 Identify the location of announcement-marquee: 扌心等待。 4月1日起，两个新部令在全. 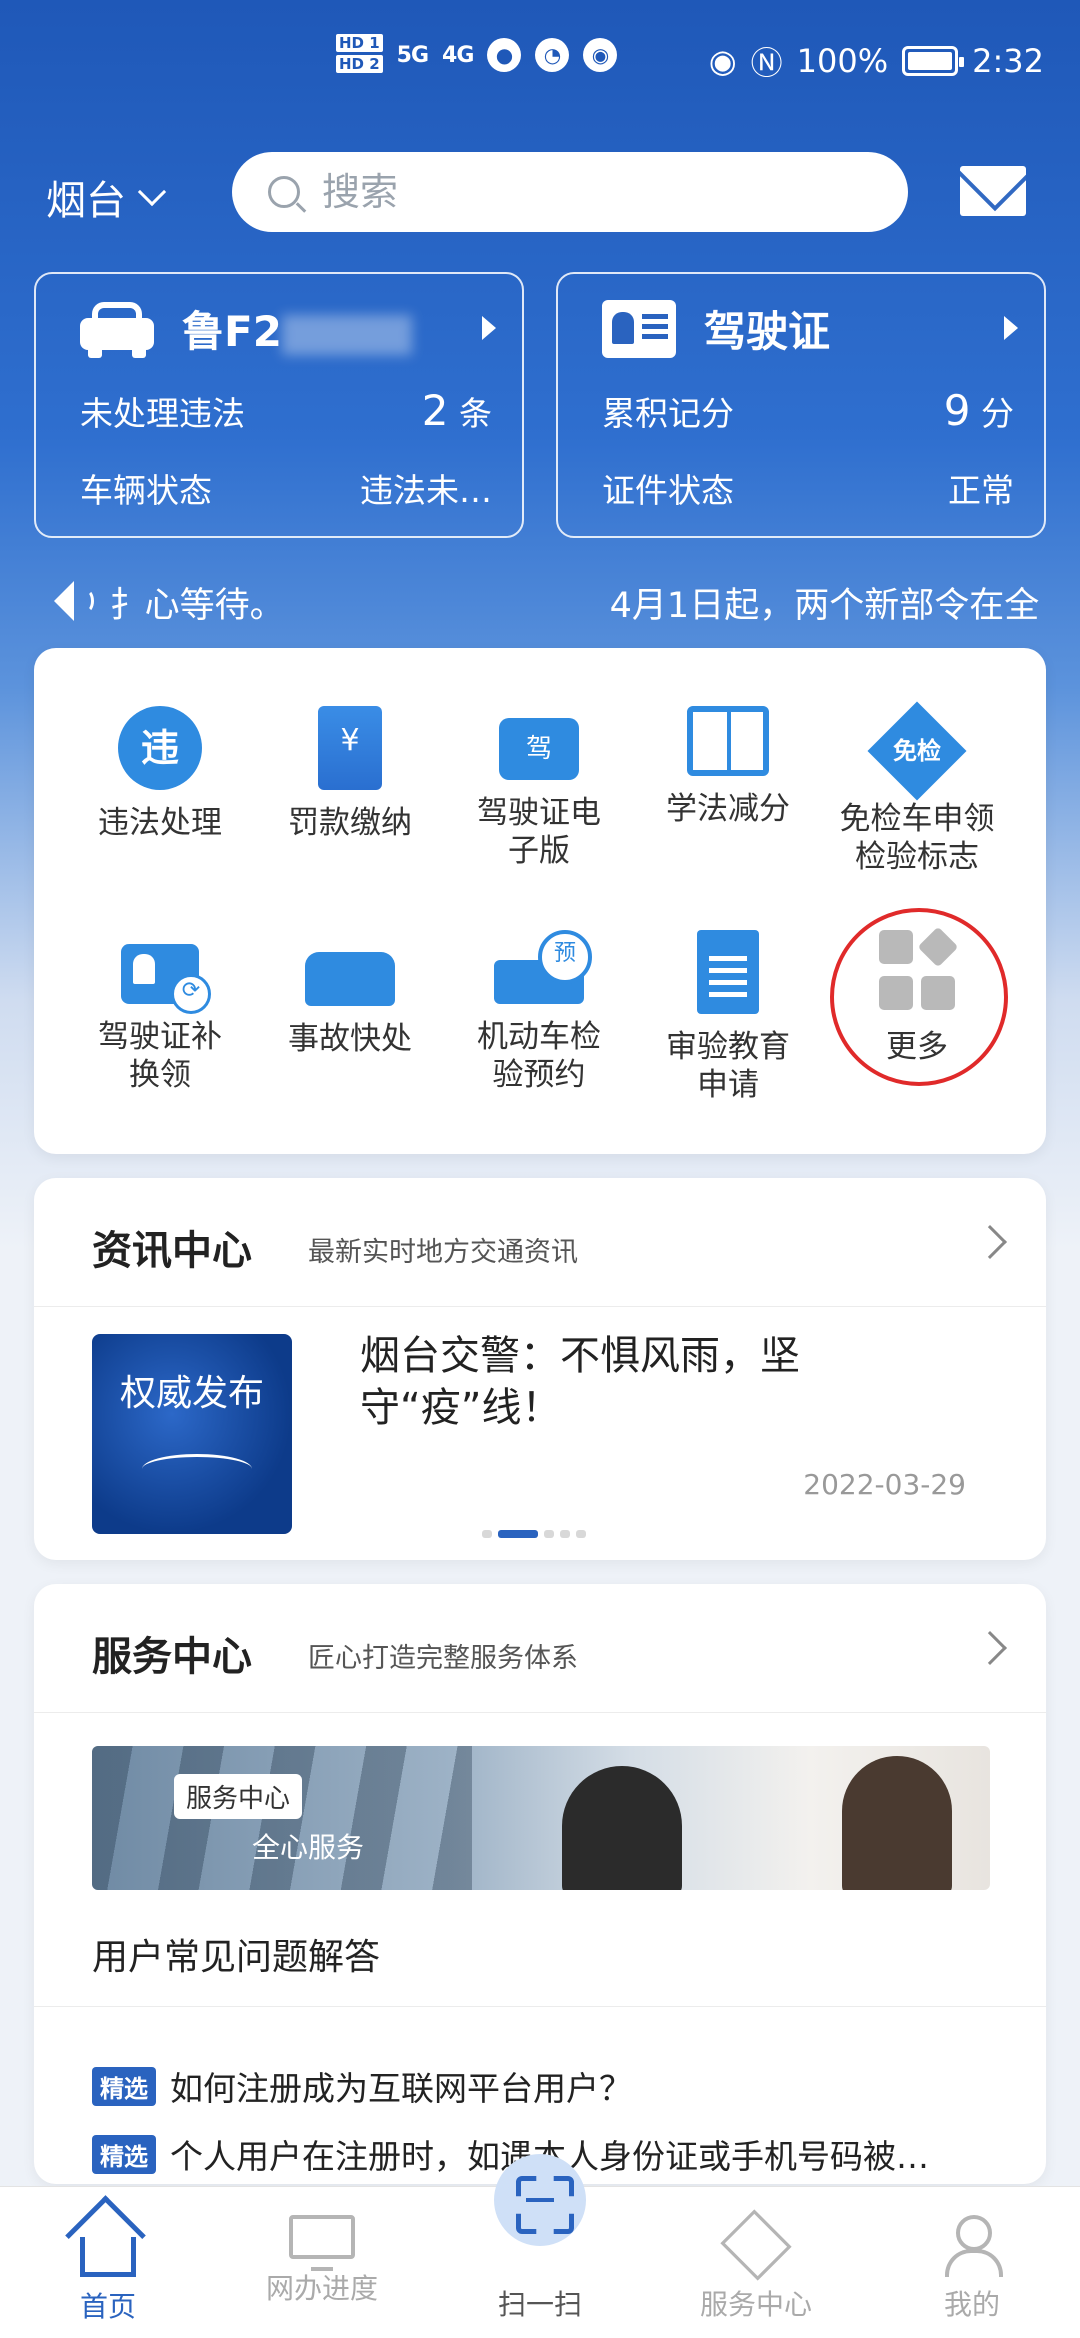
(544, 602).